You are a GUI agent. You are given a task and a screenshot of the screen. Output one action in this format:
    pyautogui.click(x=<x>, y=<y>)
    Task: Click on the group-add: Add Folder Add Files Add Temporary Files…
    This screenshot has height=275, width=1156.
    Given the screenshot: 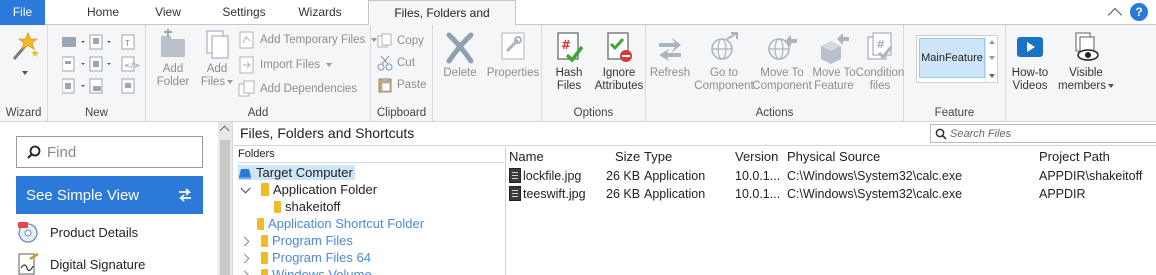 What is the action you would take?
    pyautogui.click(x=262, y=73)
    